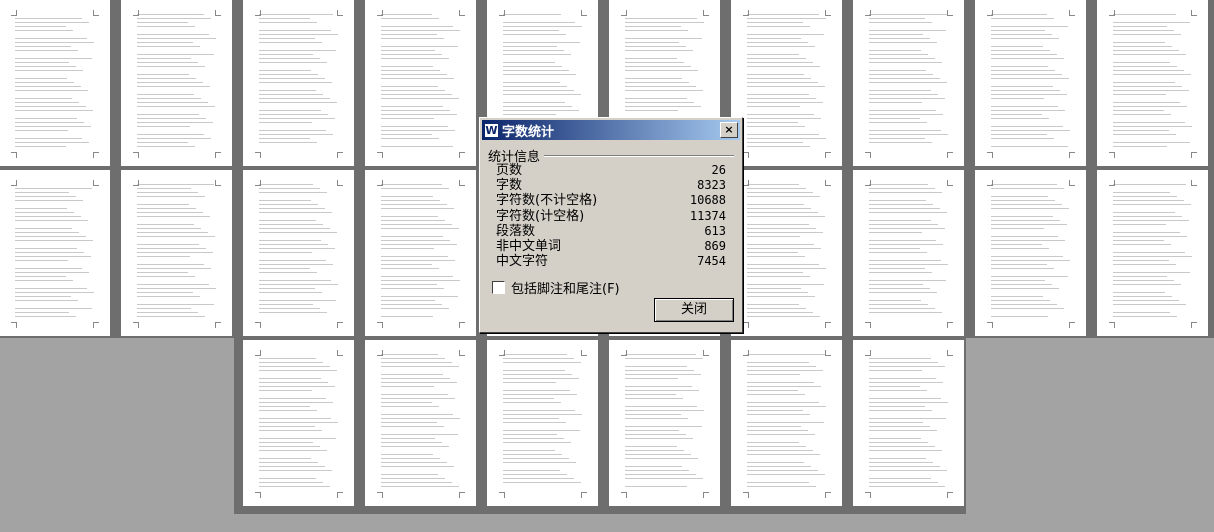 This screenshot has width=1214, height=532. I want to click on checkbox-box, so click(498, 287).